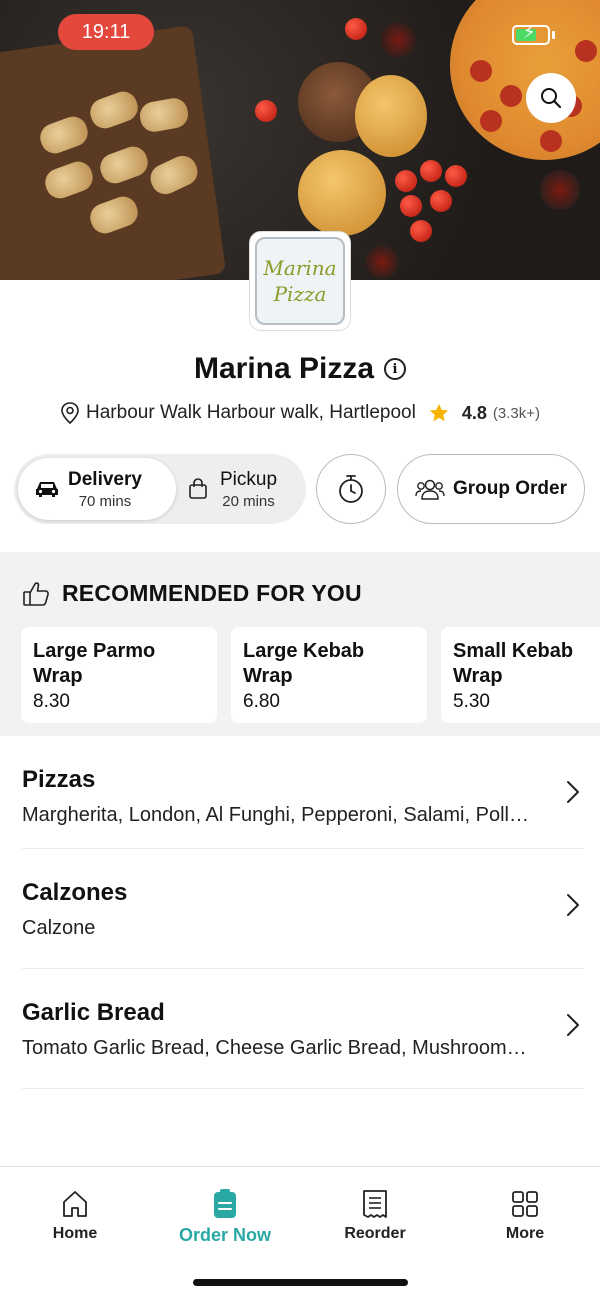  Describe the element at coordinates (70, 413) in the screenshot. I see `location-pin-icon` at that location.